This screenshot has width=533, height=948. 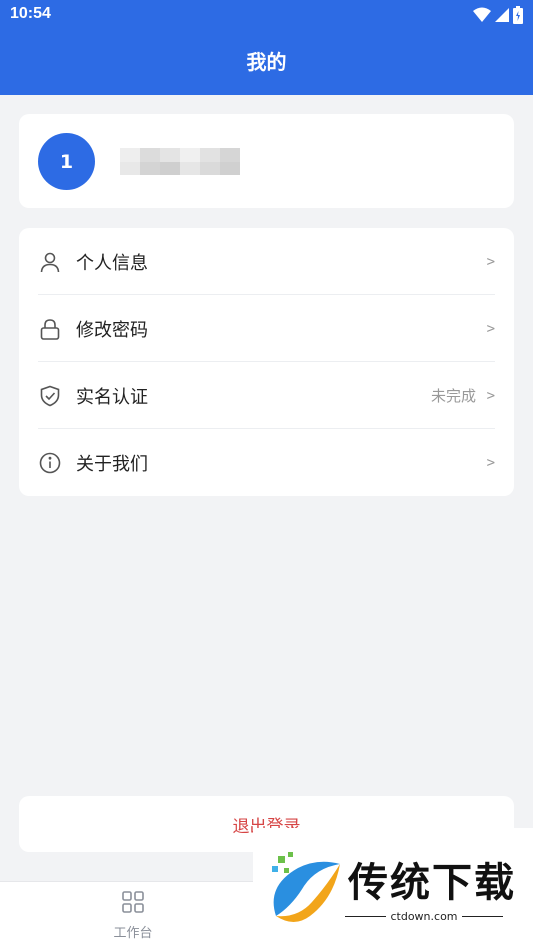 What do you see at coordinates (518, 15) in the screenshot?
I see `battery-icon` at bounding box center [518, 15].